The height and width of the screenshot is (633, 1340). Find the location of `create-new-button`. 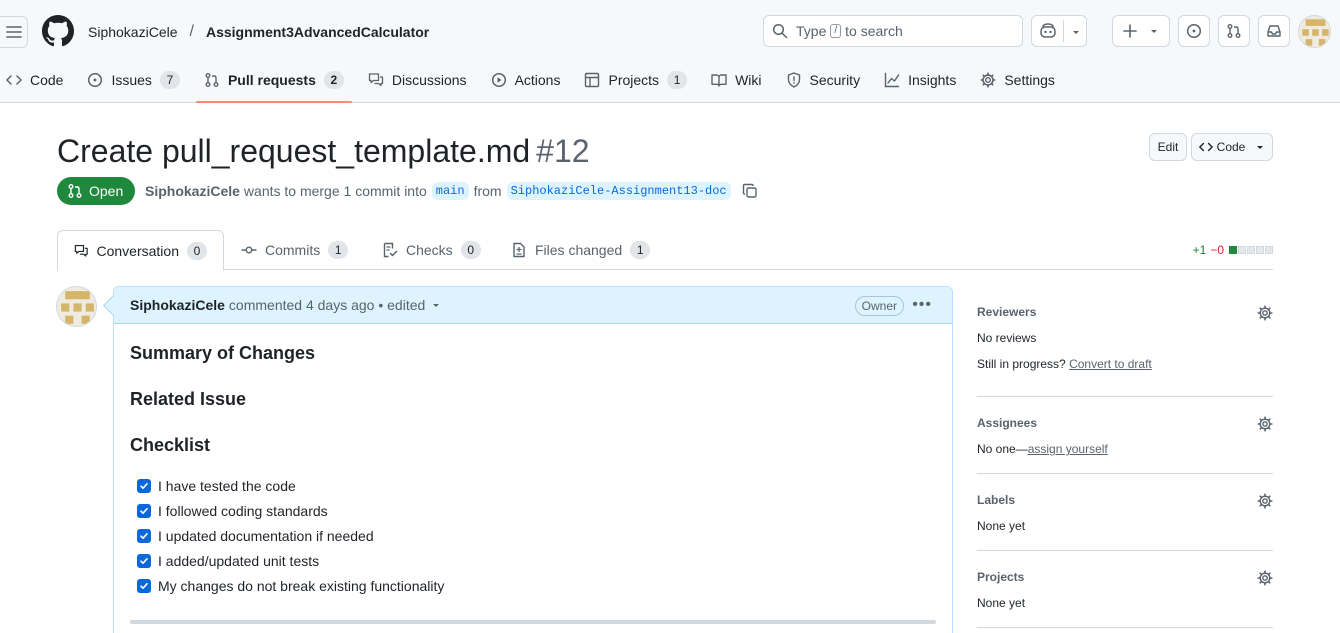

create-new-button is located at coordinates (1141, 31).